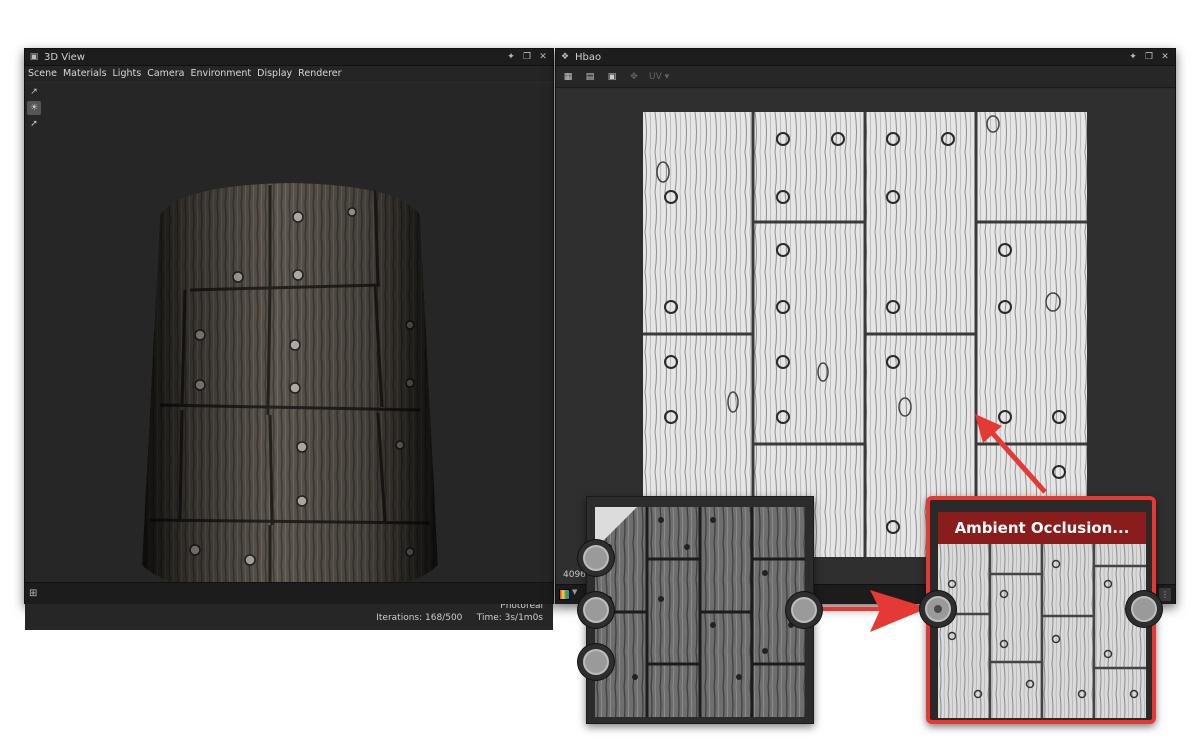  Describe the element at coordinates (804, 610) in the screenshot. I see `source-output-port` at that location.